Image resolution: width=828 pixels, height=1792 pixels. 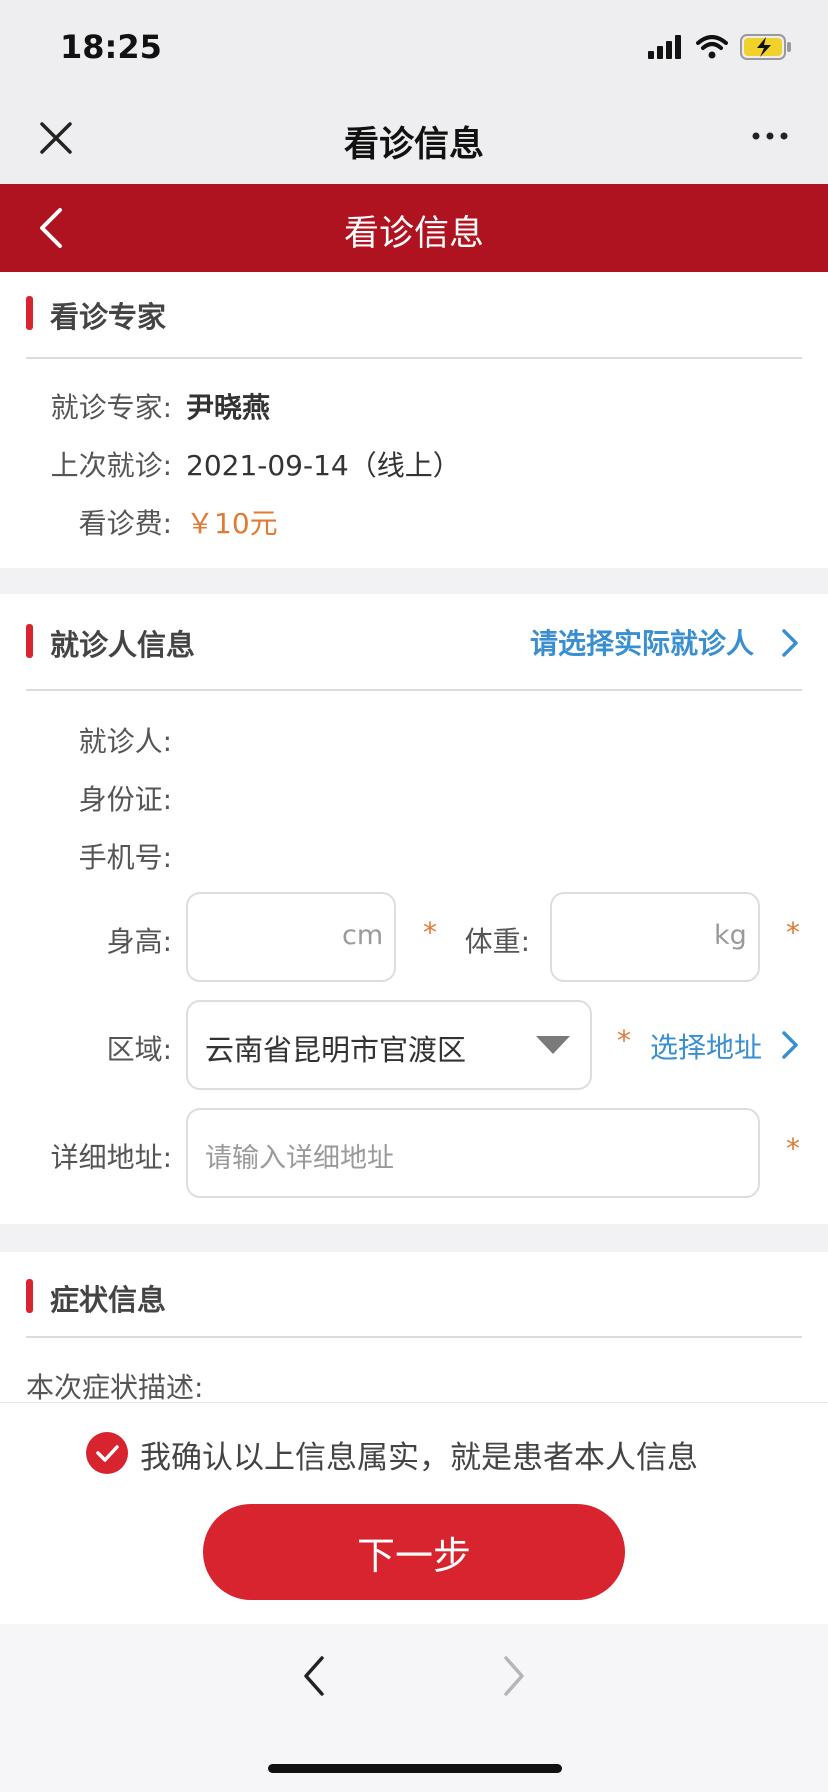 I want to click on signal-icon, so click(x=664, y=47).